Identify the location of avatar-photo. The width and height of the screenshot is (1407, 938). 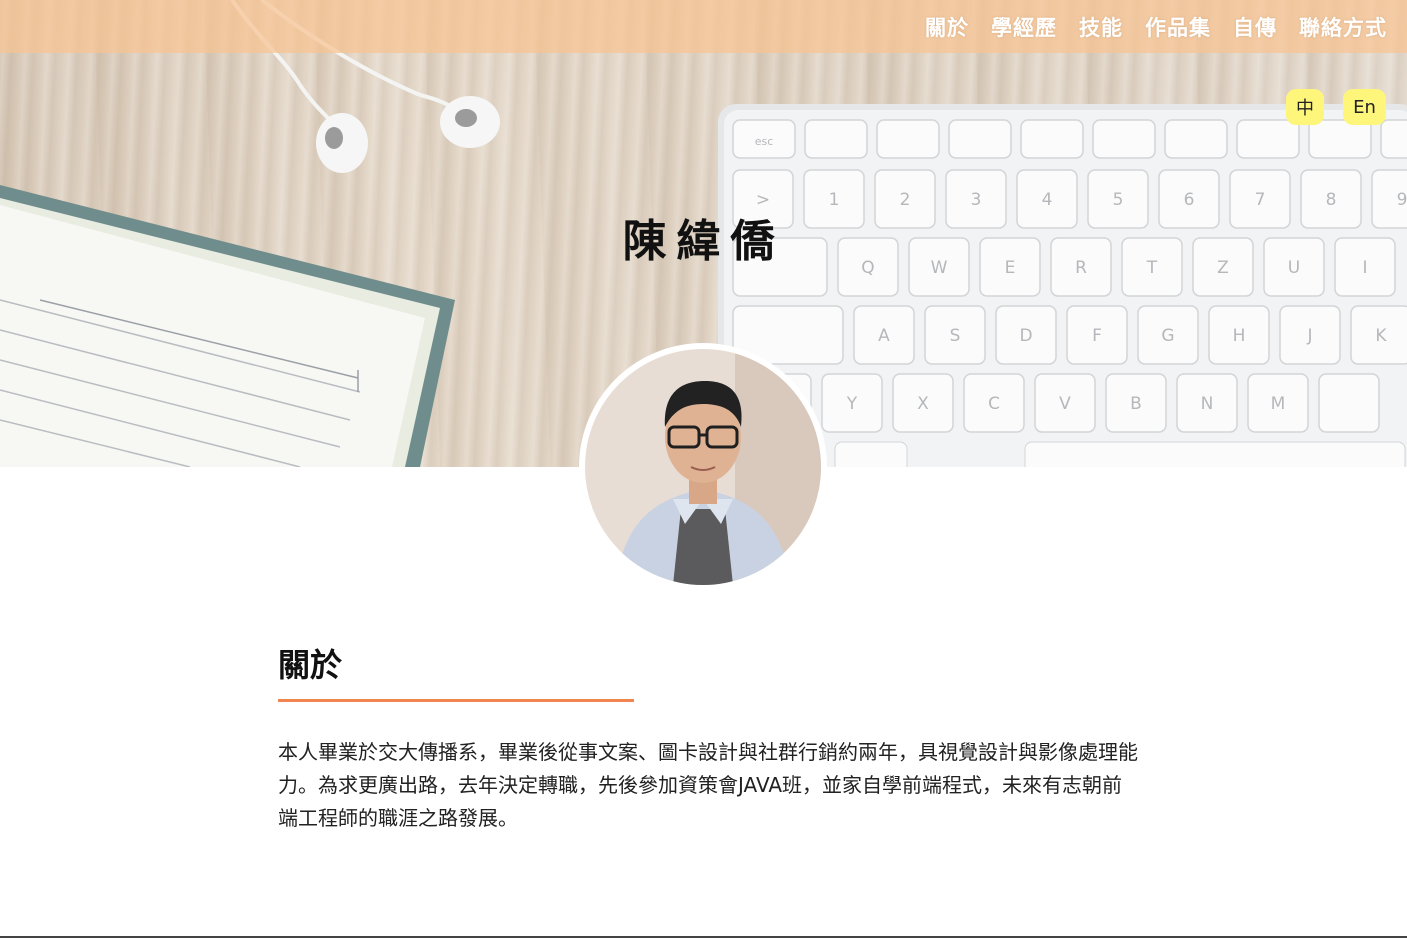
(703, 467).